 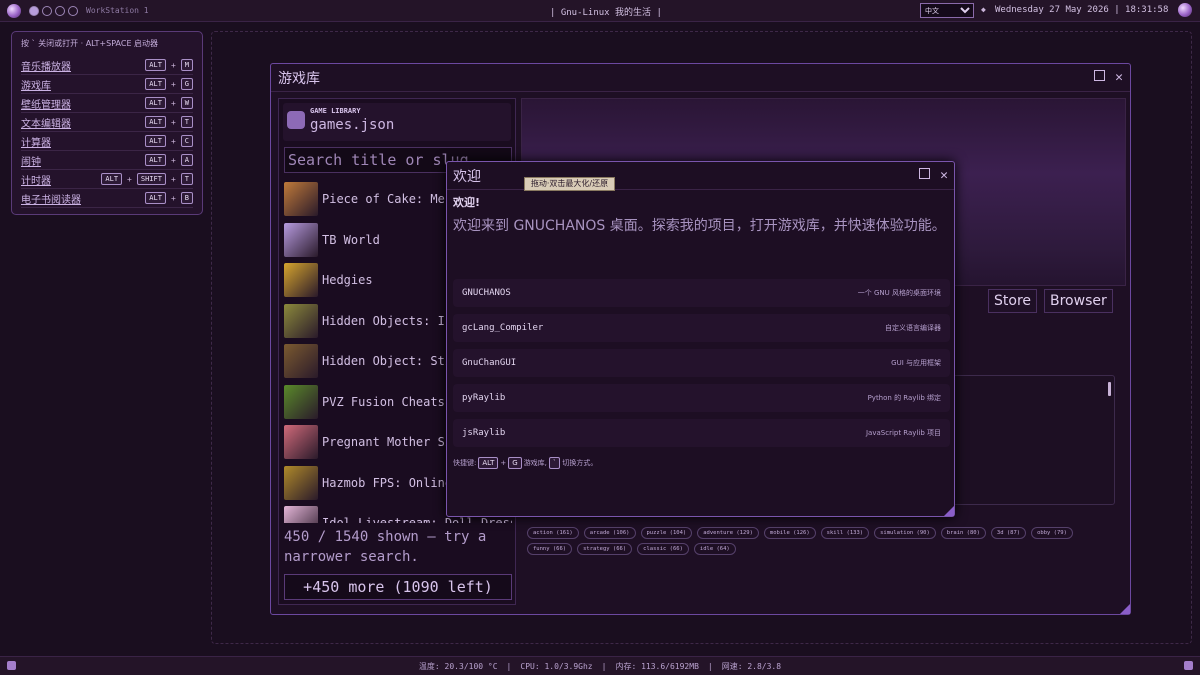 I want to click on tag-chip: 3d (87), so click(x=1008, y=533).